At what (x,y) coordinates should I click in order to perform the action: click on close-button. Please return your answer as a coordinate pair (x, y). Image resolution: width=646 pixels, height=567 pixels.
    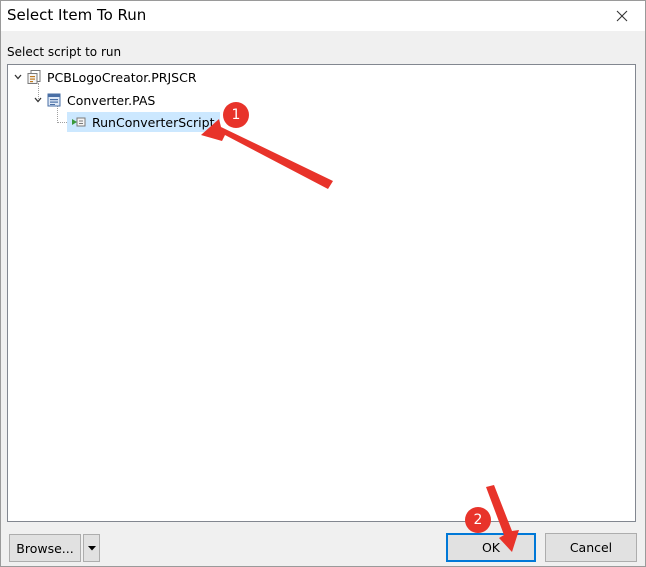
    Looking at the image, I should click on (622, 16).